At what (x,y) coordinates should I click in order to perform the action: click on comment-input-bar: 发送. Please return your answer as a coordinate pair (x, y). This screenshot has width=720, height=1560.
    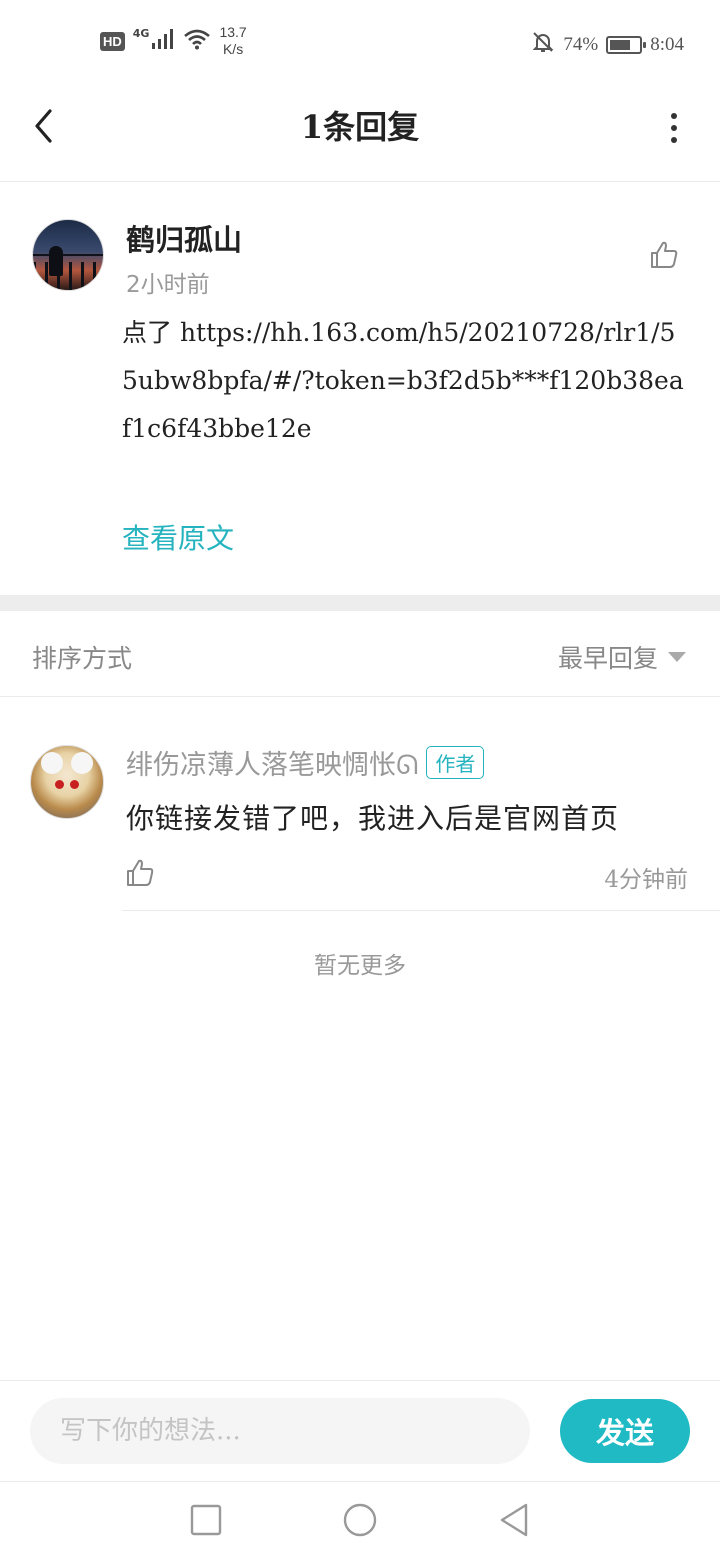
    Looking at the image, I should click on (360, 1431).